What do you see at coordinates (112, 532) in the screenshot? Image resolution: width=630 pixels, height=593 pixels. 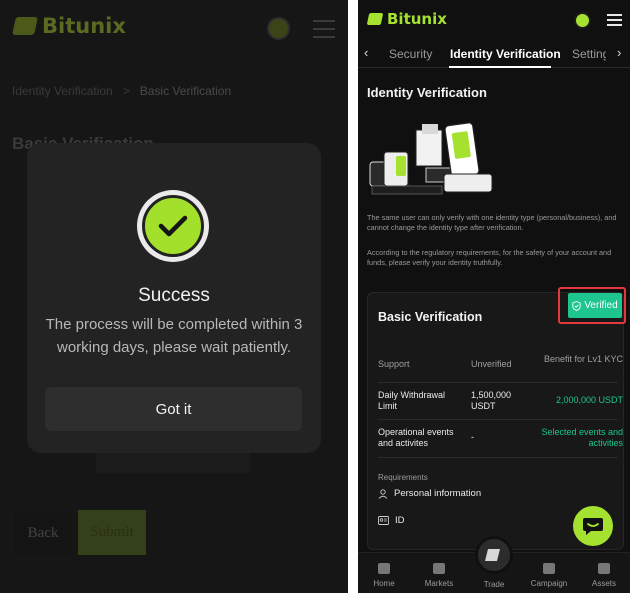 I see `submit-button: Submit` at bounding box center [112, 532].